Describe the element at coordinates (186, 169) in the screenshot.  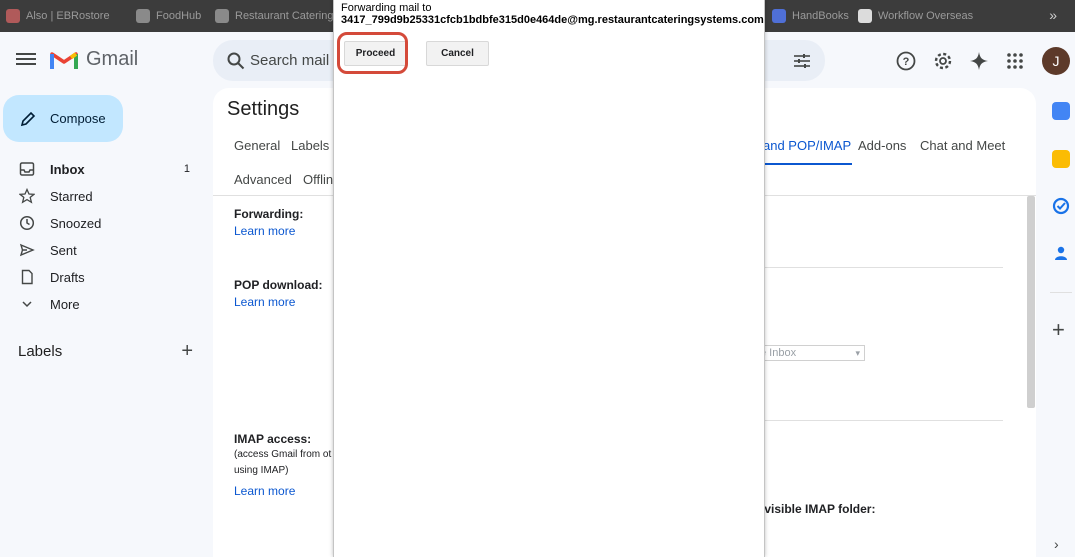
I see `inbox-count: 1` at that location.